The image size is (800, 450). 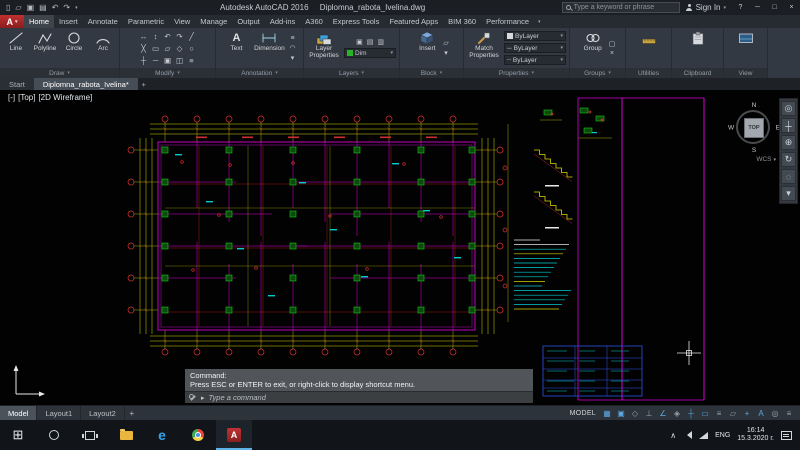 I want to click on object-color-dropdown: ByLayer ▾, so click(x=535, y=36).